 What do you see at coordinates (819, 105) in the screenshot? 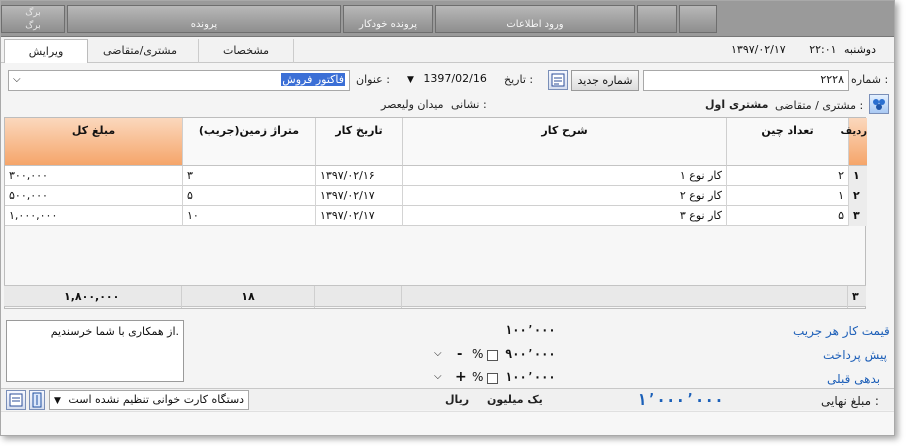
I see `customer-label: مشتری / متقاضی :` at bounding box center [819, 105].